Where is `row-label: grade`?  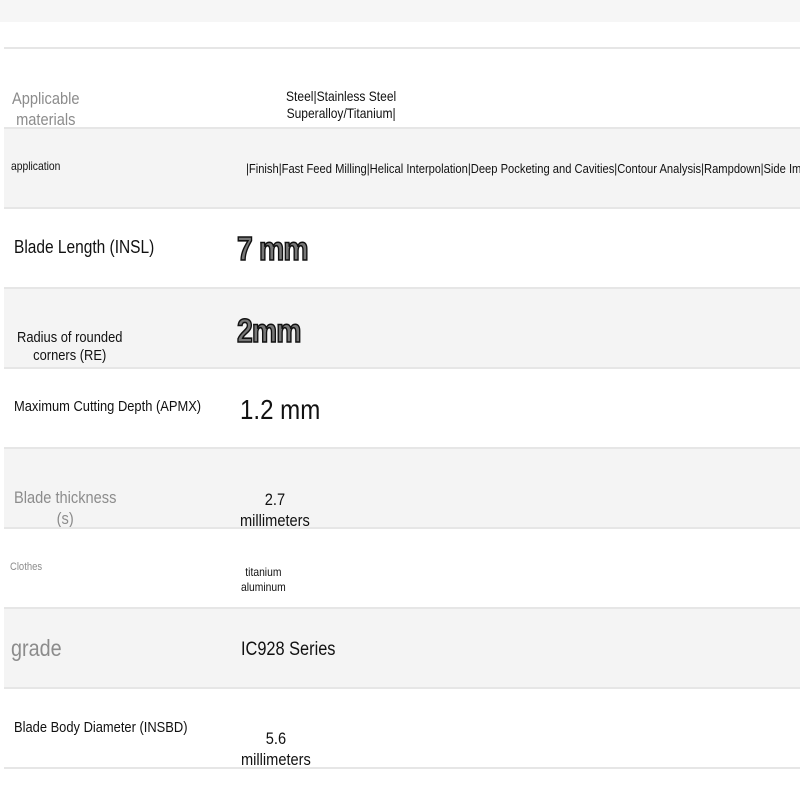
row-label: grade is located at coordinates (36, 648).